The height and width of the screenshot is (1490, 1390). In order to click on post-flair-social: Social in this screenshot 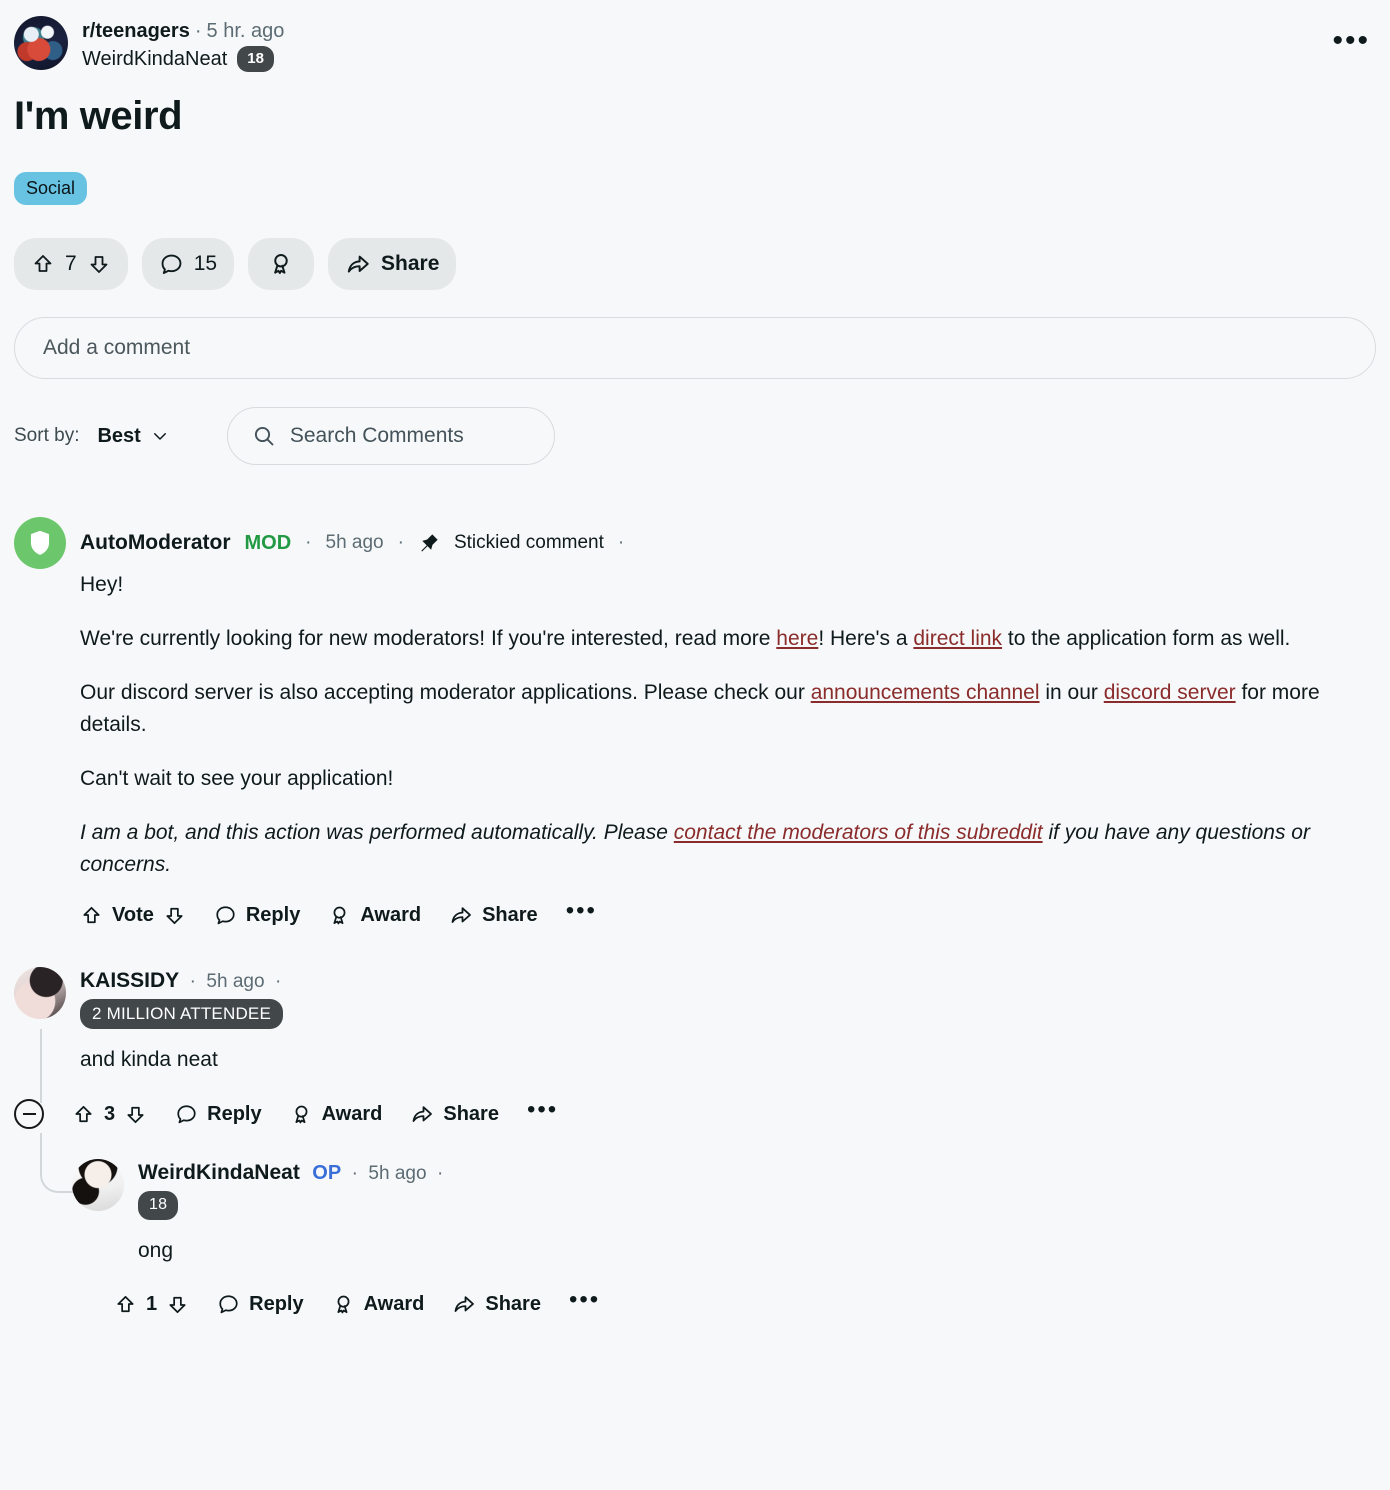, I will do `click(51, 188)`.